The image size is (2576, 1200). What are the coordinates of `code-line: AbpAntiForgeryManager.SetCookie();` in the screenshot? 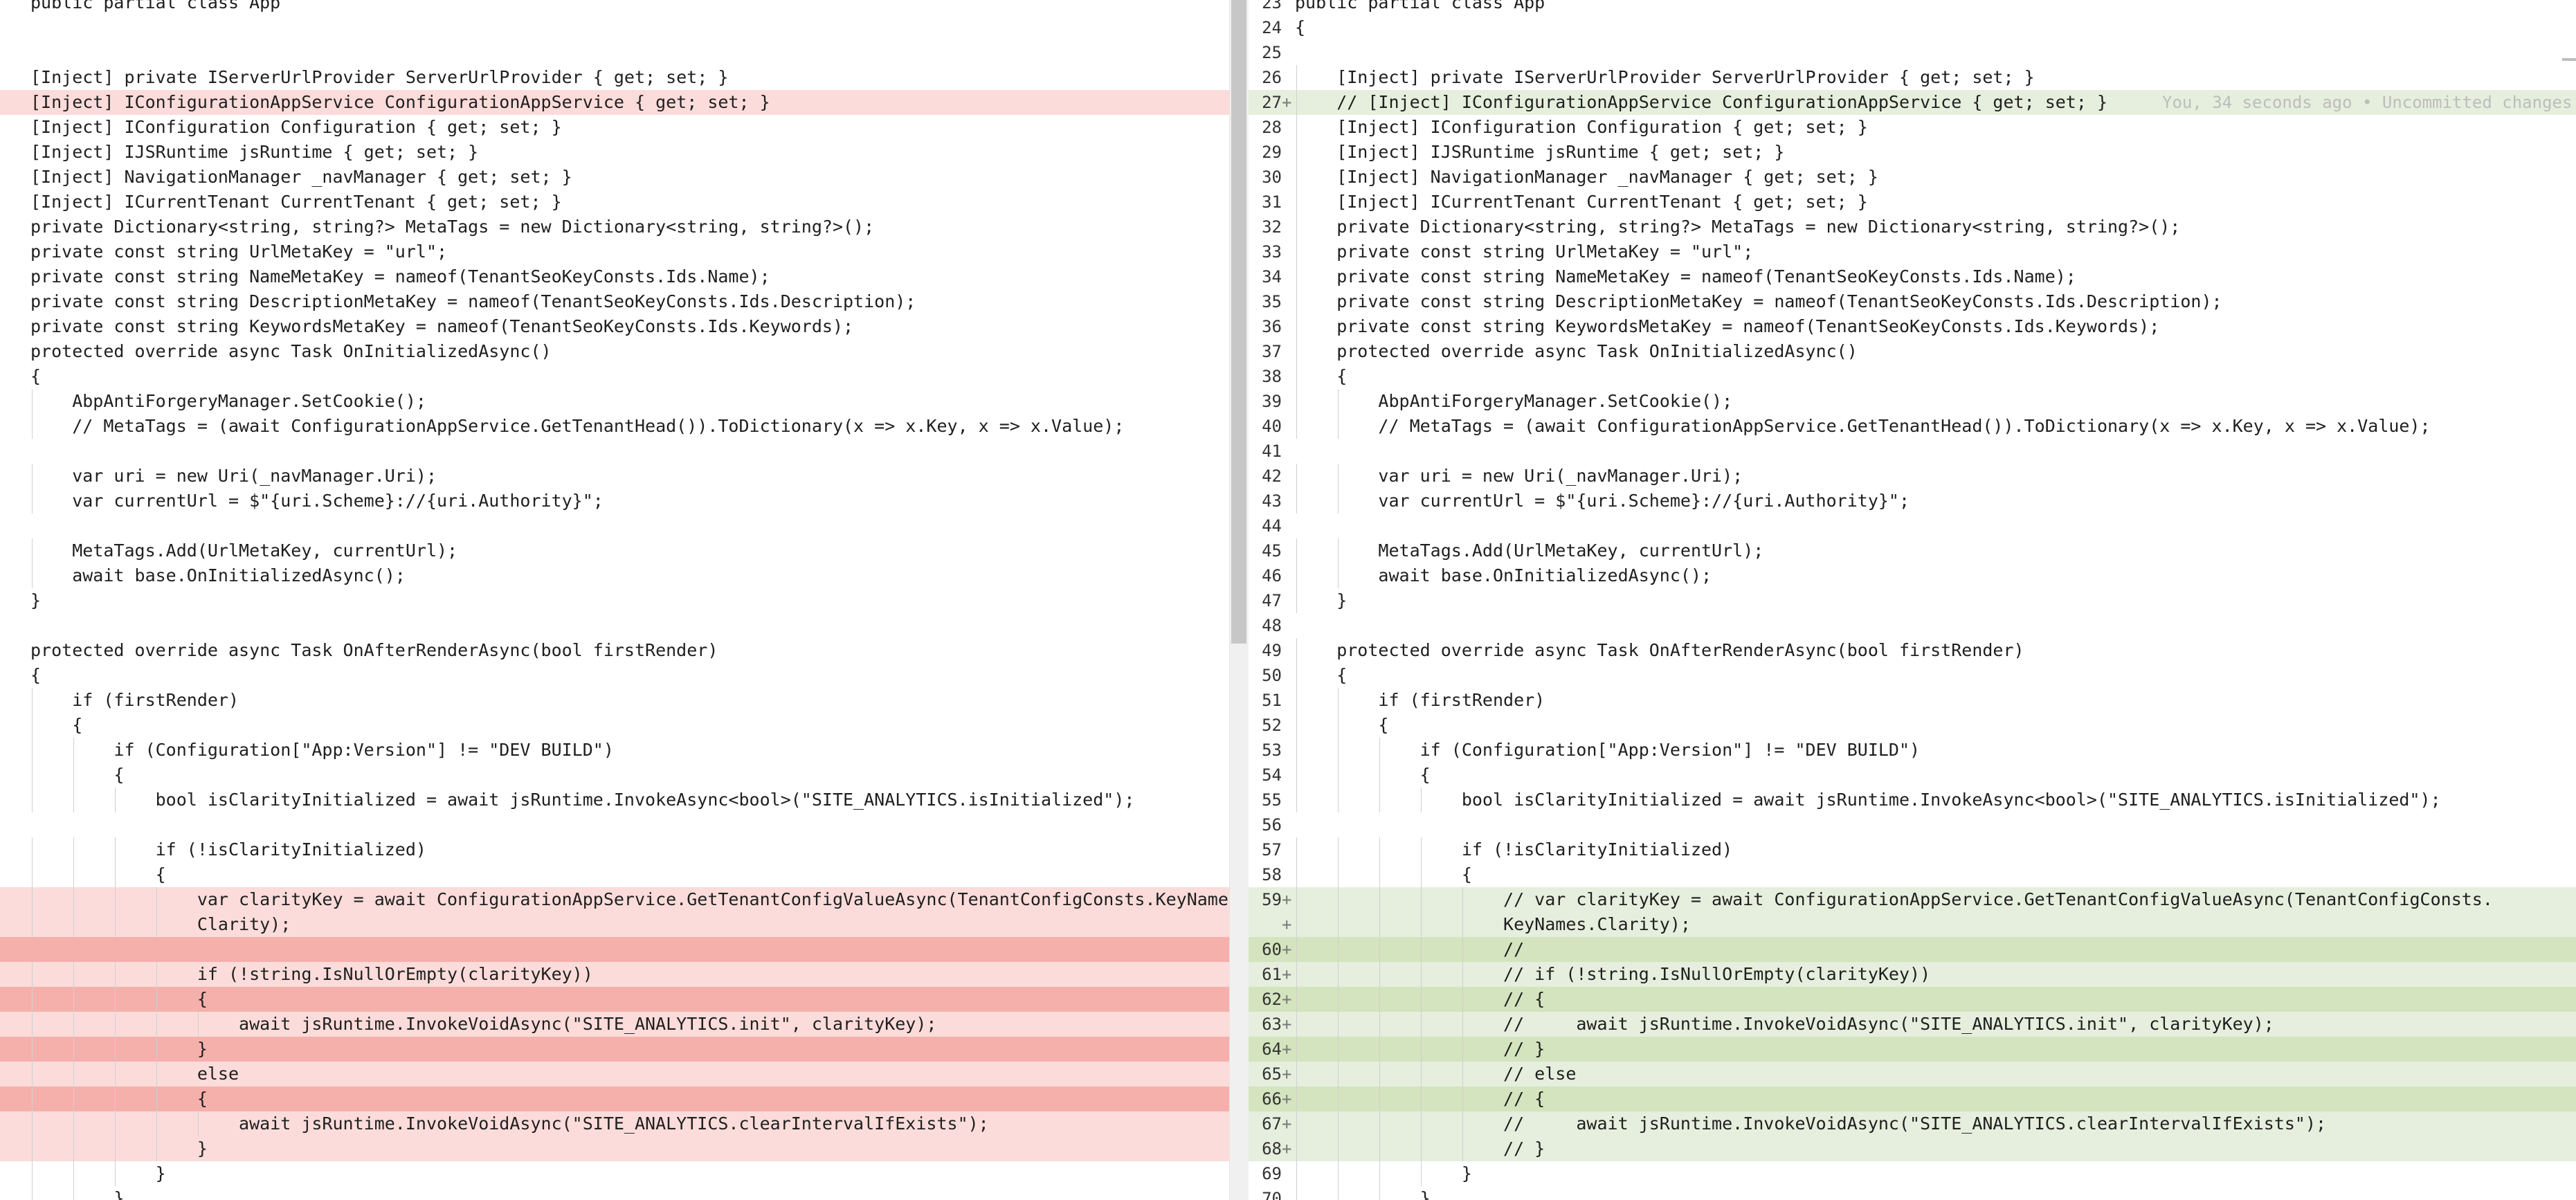 It's located at (614, 401).